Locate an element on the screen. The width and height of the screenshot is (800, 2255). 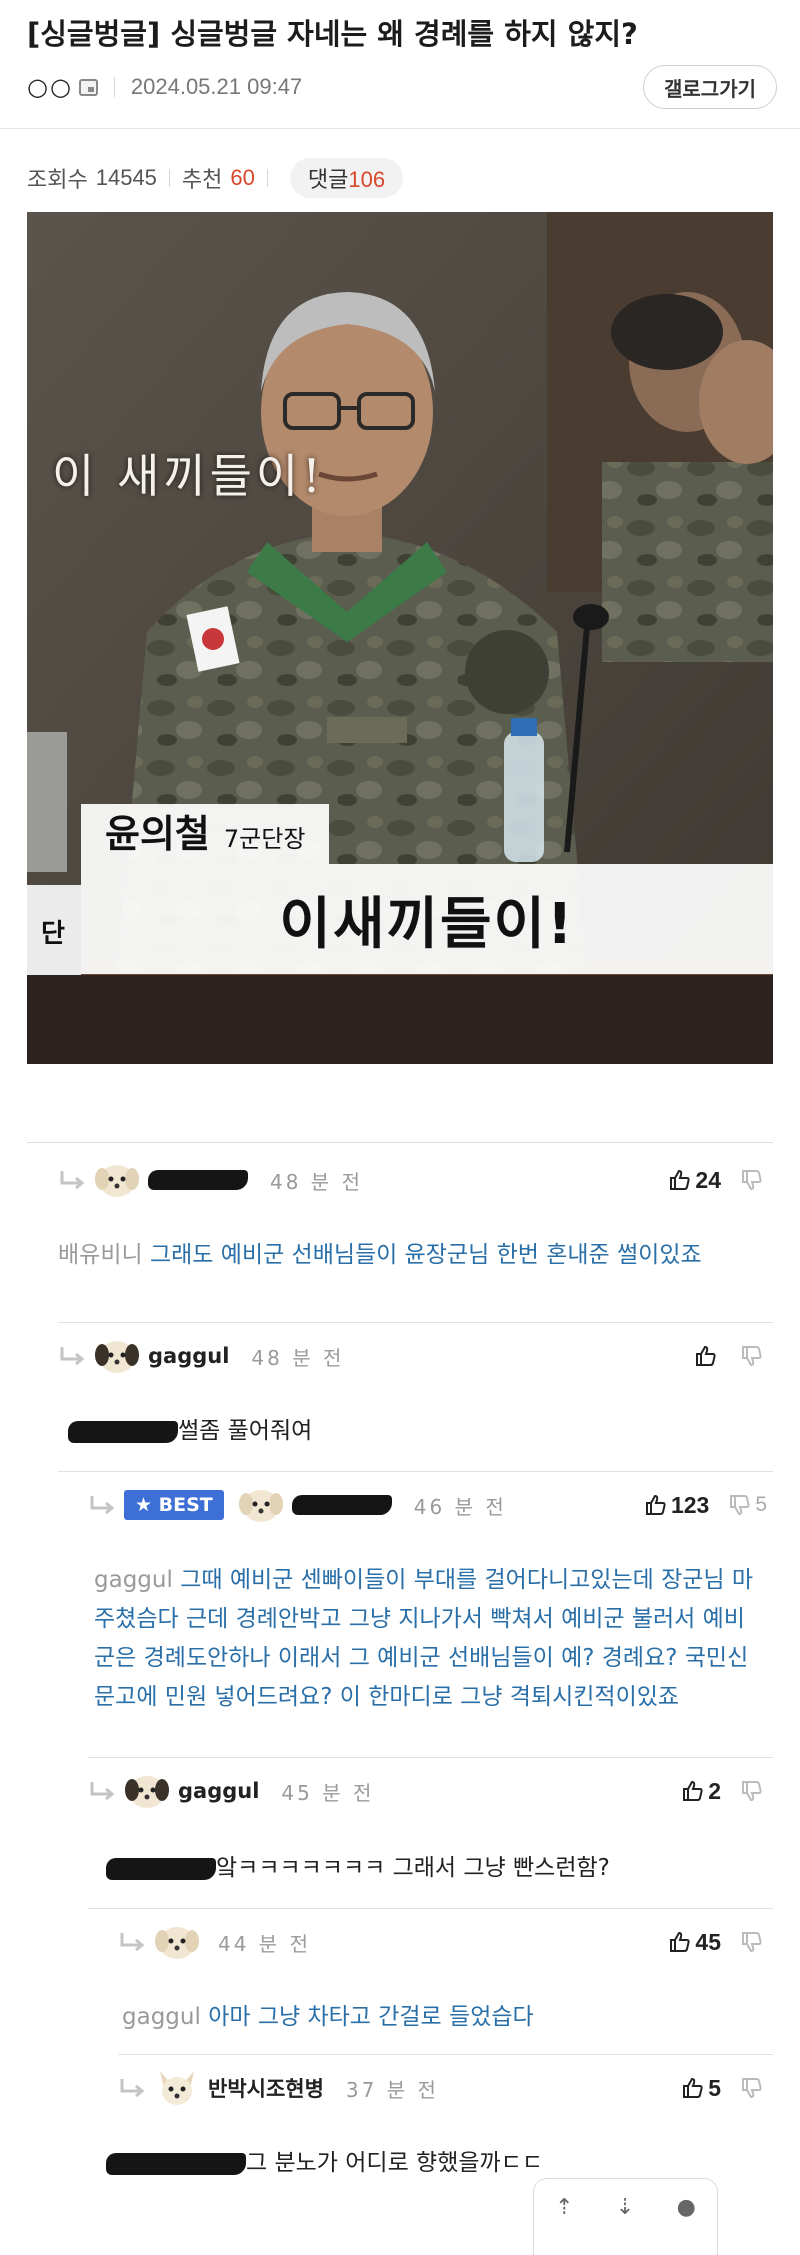
best-badge: ★ BEST is located at coordinates (174, 1505).